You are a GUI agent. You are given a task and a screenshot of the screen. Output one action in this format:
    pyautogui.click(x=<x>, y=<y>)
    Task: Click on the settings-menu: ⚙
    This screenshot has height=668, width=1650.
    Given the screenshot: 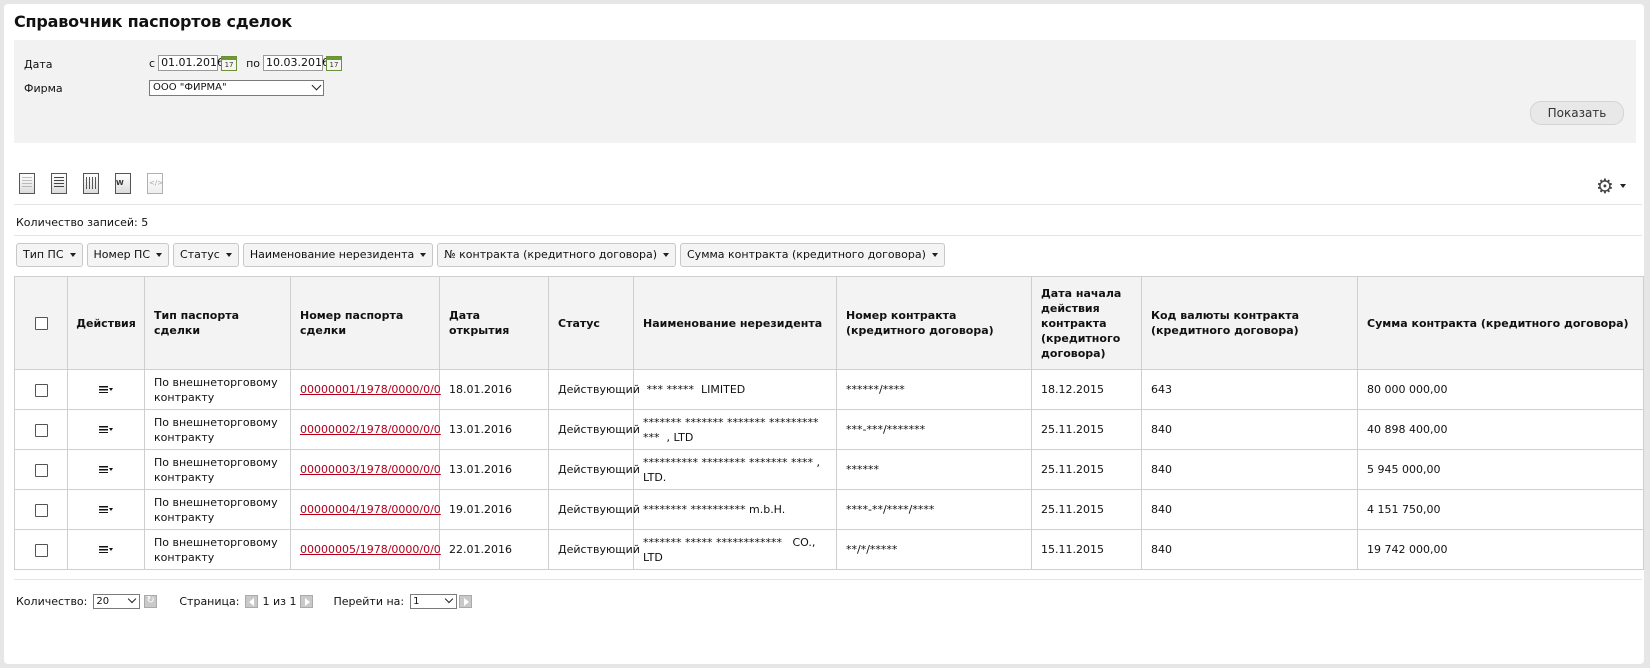 What is the action you would take?
    pyautogui.click(x=1611, y=186)
    